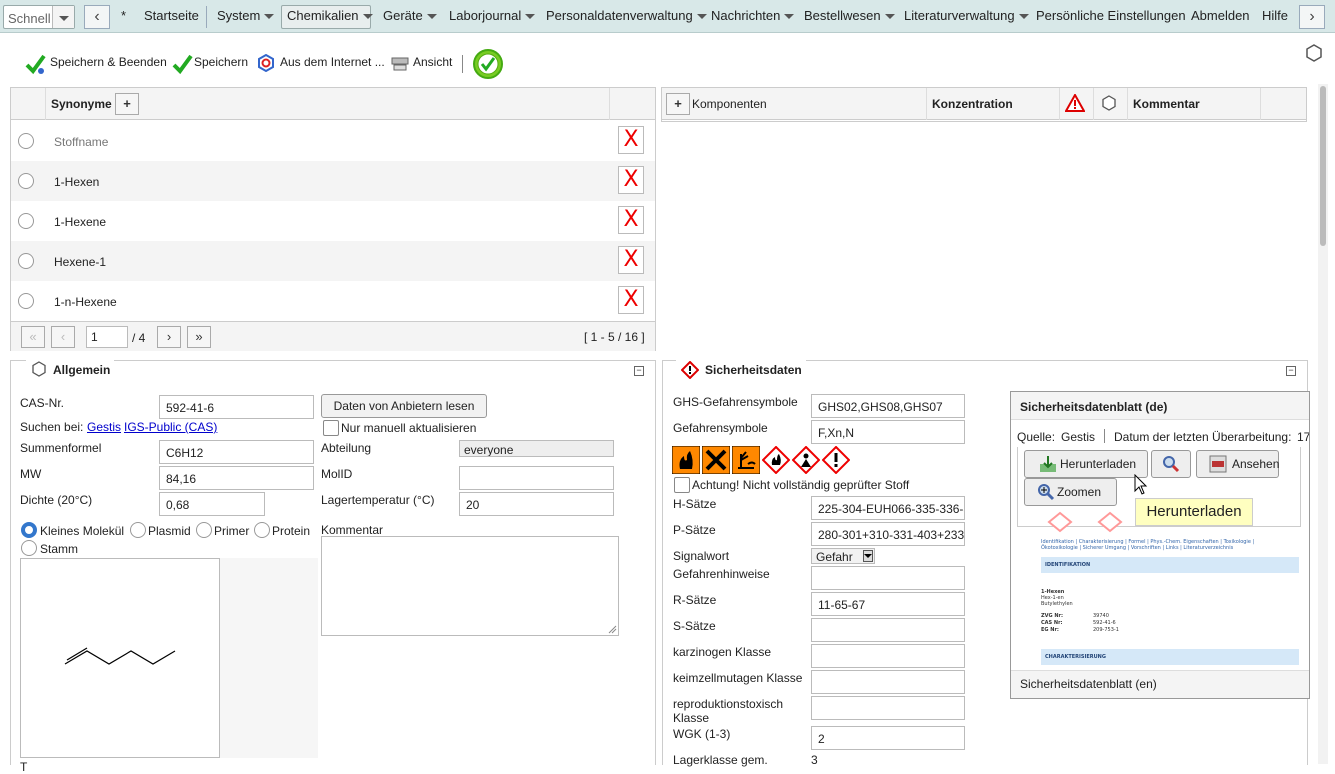 Image resolution: width=1335 pixels, height=774 pixels. Describe the element at coordinates (626, 15) in the screenshot. I see `menu-personaldatenverwaltung: Personaldatenverwaltung` at that location.